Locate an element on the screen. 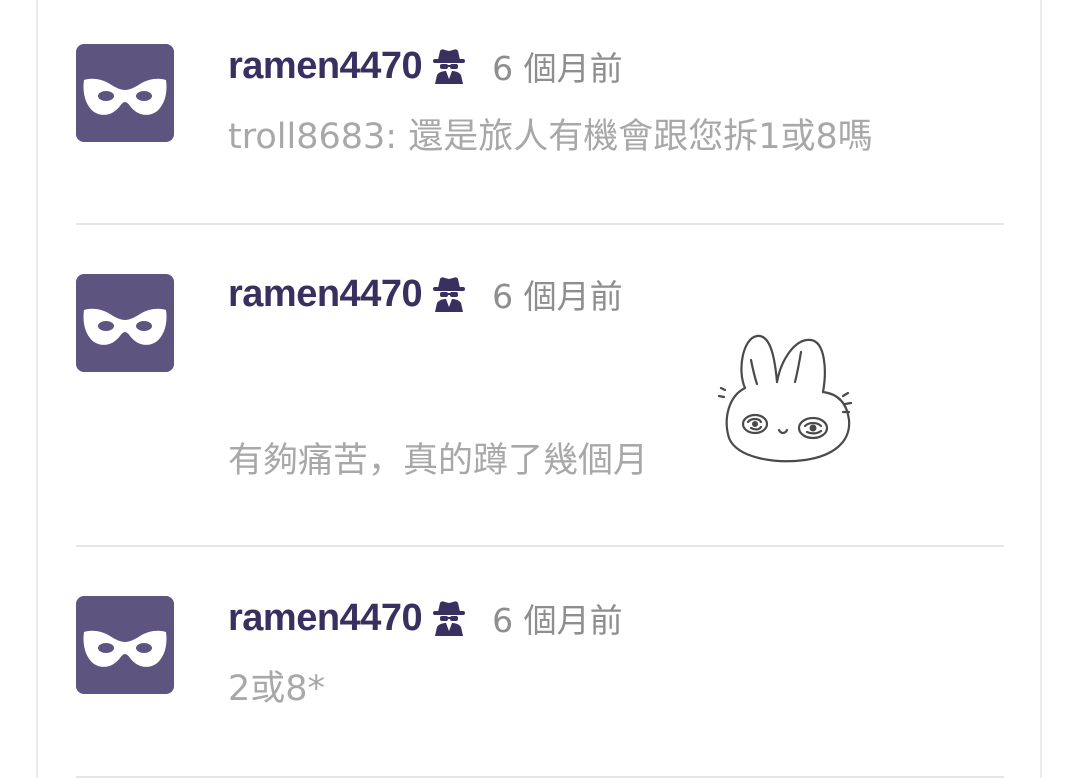  spy-icon is located at coordinates (449, 618).